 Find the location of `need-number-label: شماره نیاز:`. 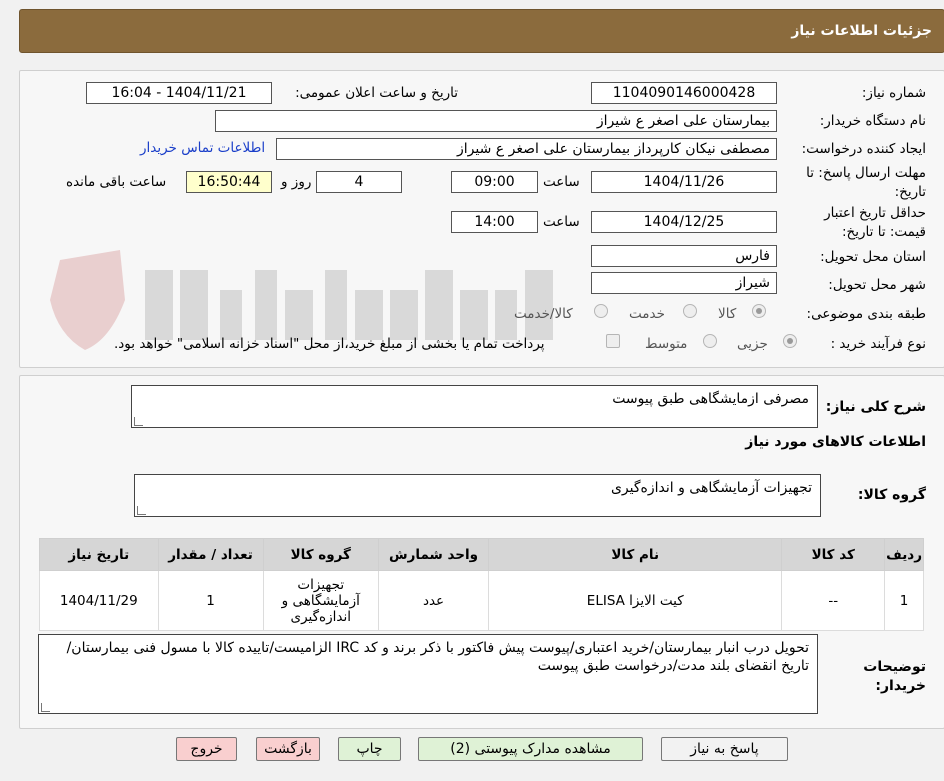

need-number-label: شماره نیاز: is located at coordinates (893, 93).